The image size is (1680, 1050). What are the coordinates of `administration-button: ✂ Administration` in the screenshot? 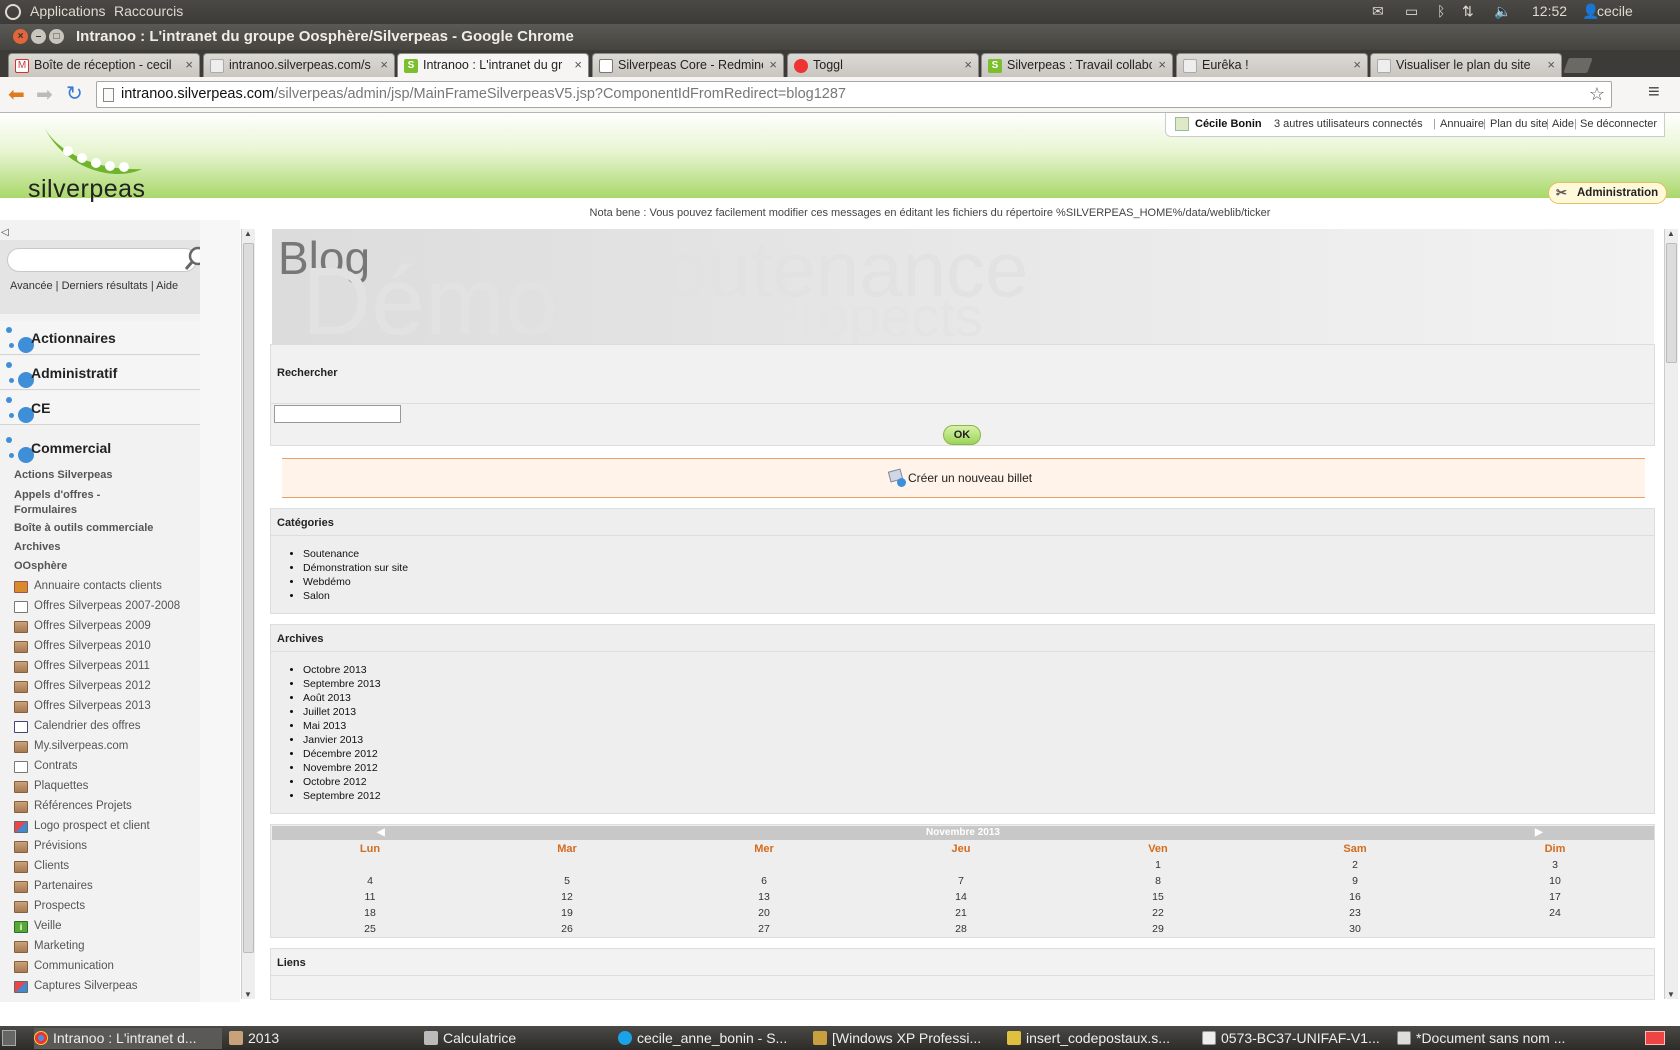 It's located at (1607, 193).